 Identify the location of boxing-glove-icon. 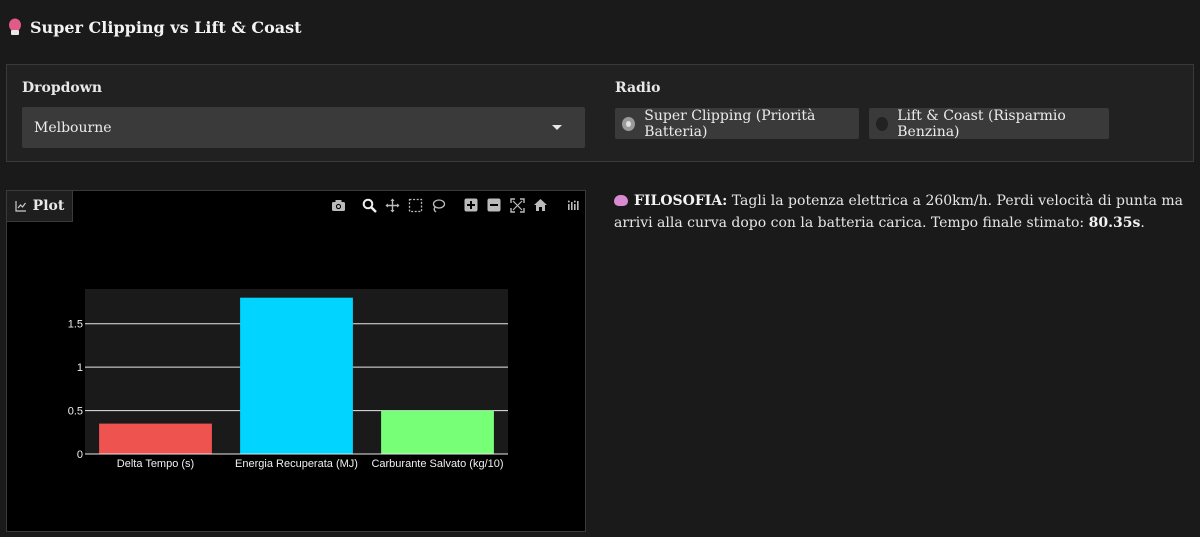
(15, 26).